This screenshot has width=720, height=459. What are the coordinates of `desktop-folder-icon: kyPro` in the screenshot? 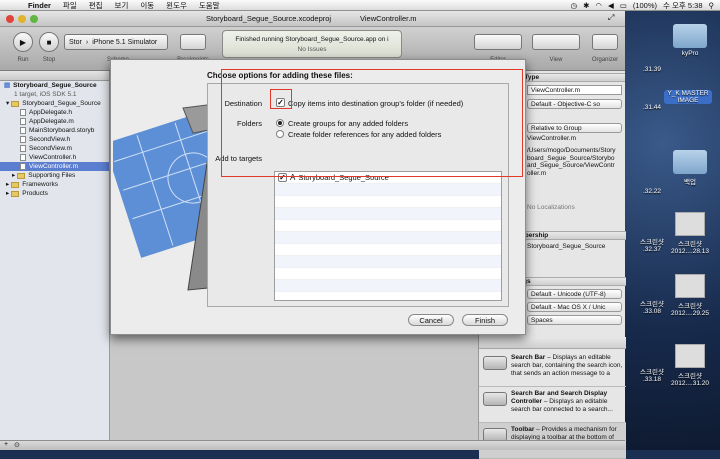 It's located at (690, 40).